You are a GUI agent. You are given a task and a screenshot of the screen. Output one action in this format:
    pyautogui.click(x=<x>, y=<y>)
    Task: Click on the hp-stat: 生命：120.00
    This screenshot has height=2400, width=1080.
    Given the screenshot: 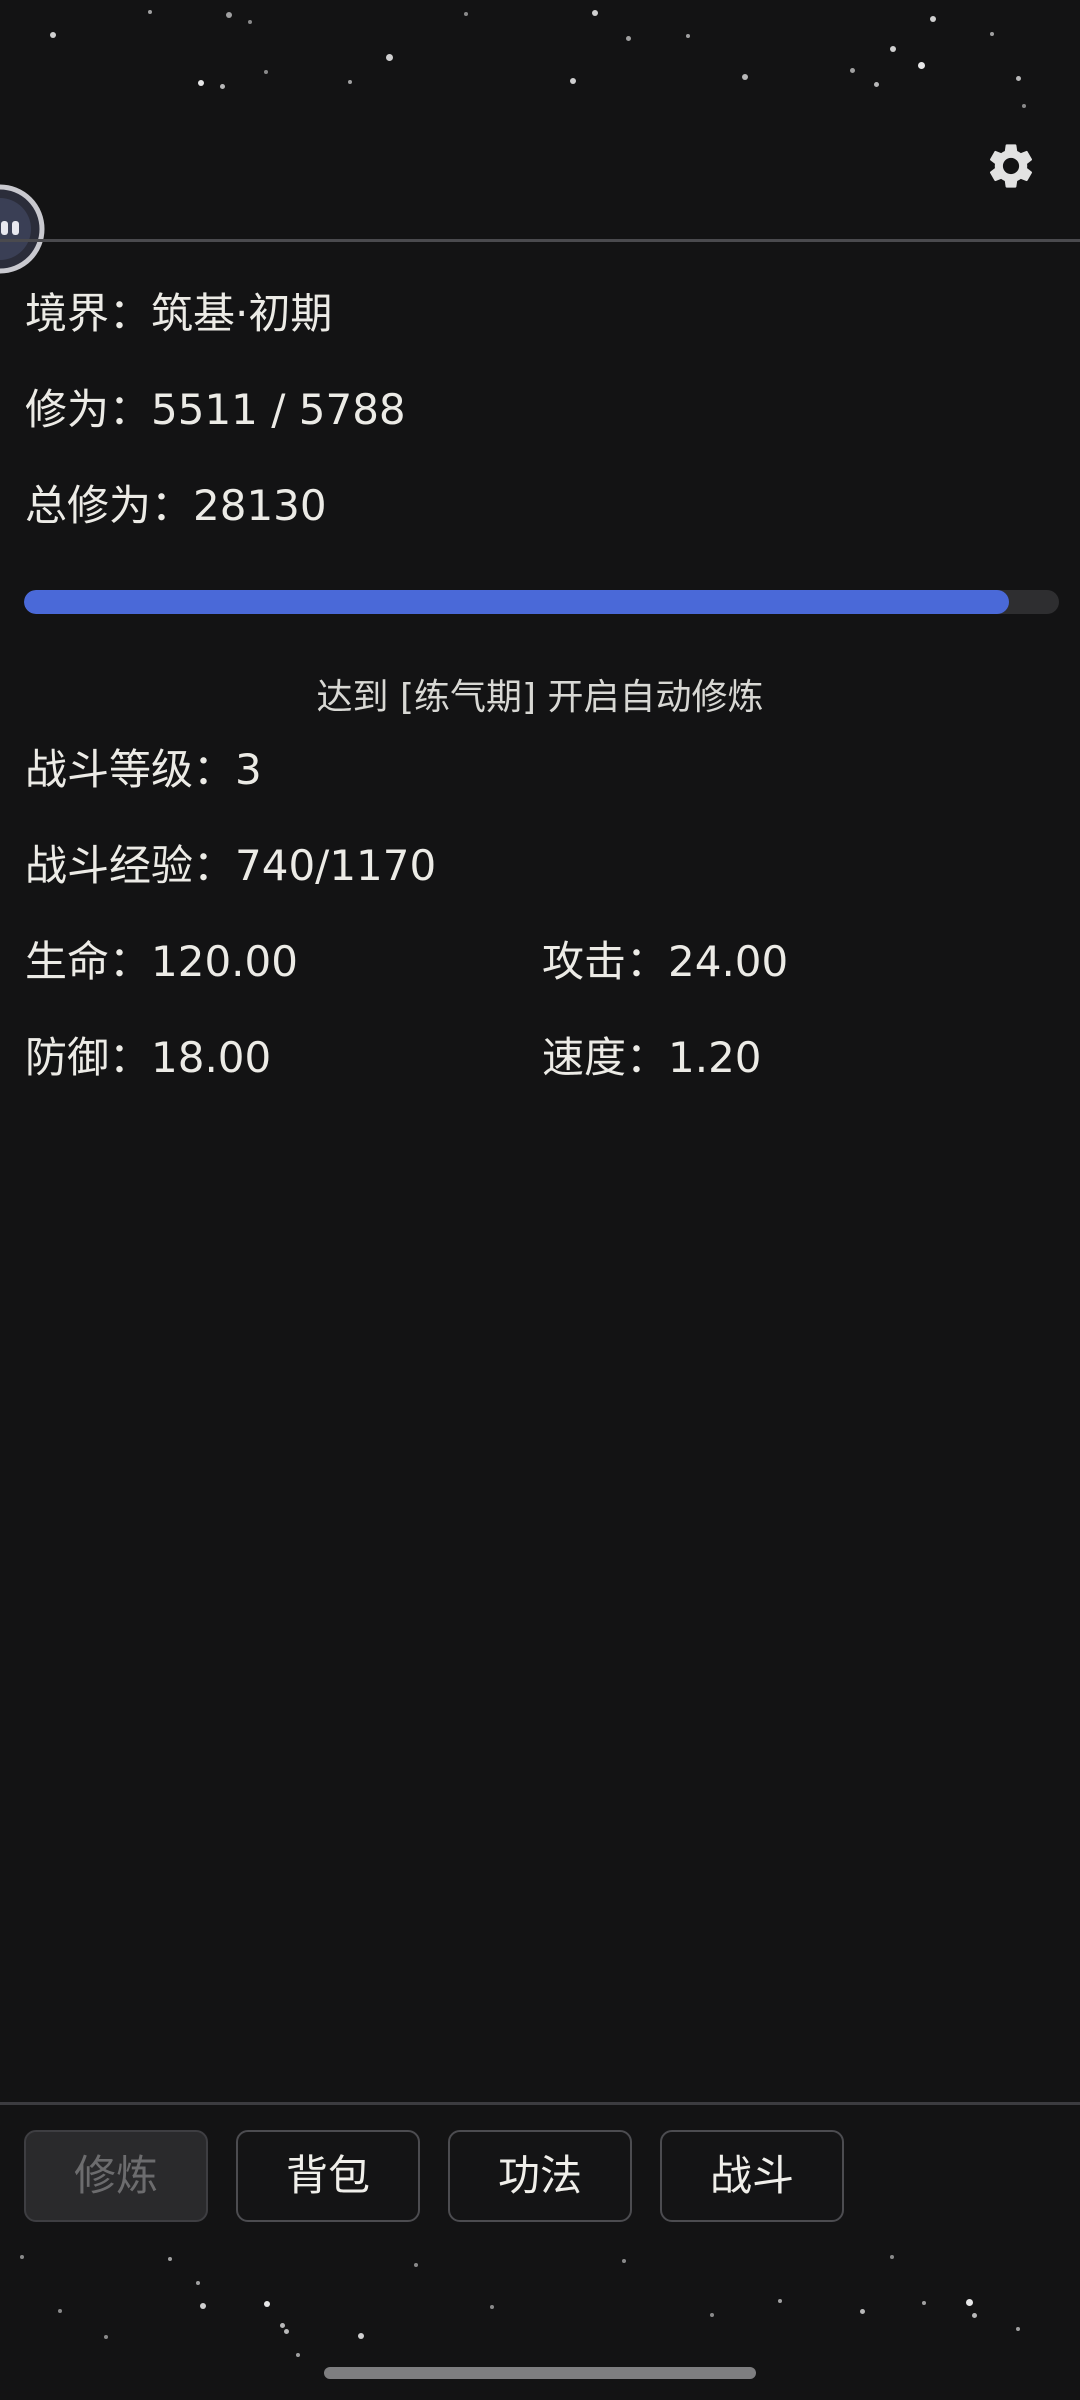 What is the action you would take?
    pyautogui.click(x=161, y=962)
    